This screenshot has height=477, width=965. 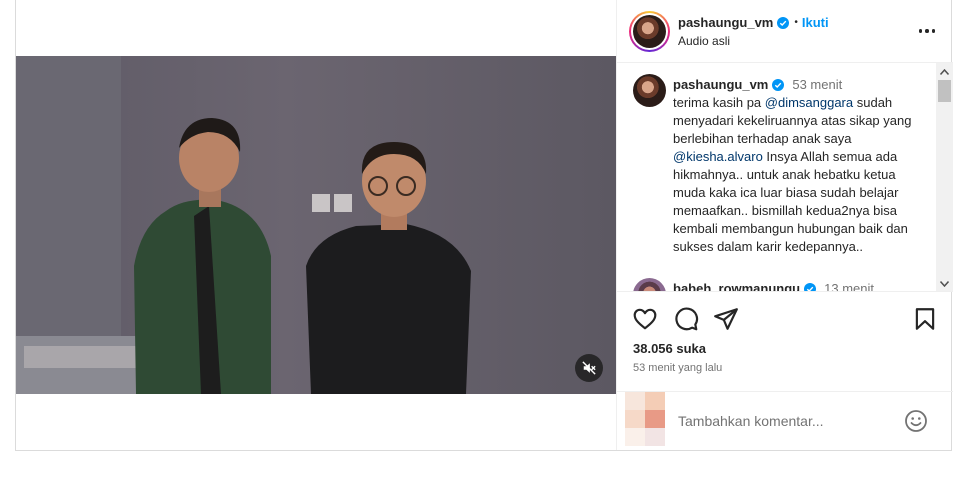 I want to click on comments-scrollbar, so click(x=944, y=177).